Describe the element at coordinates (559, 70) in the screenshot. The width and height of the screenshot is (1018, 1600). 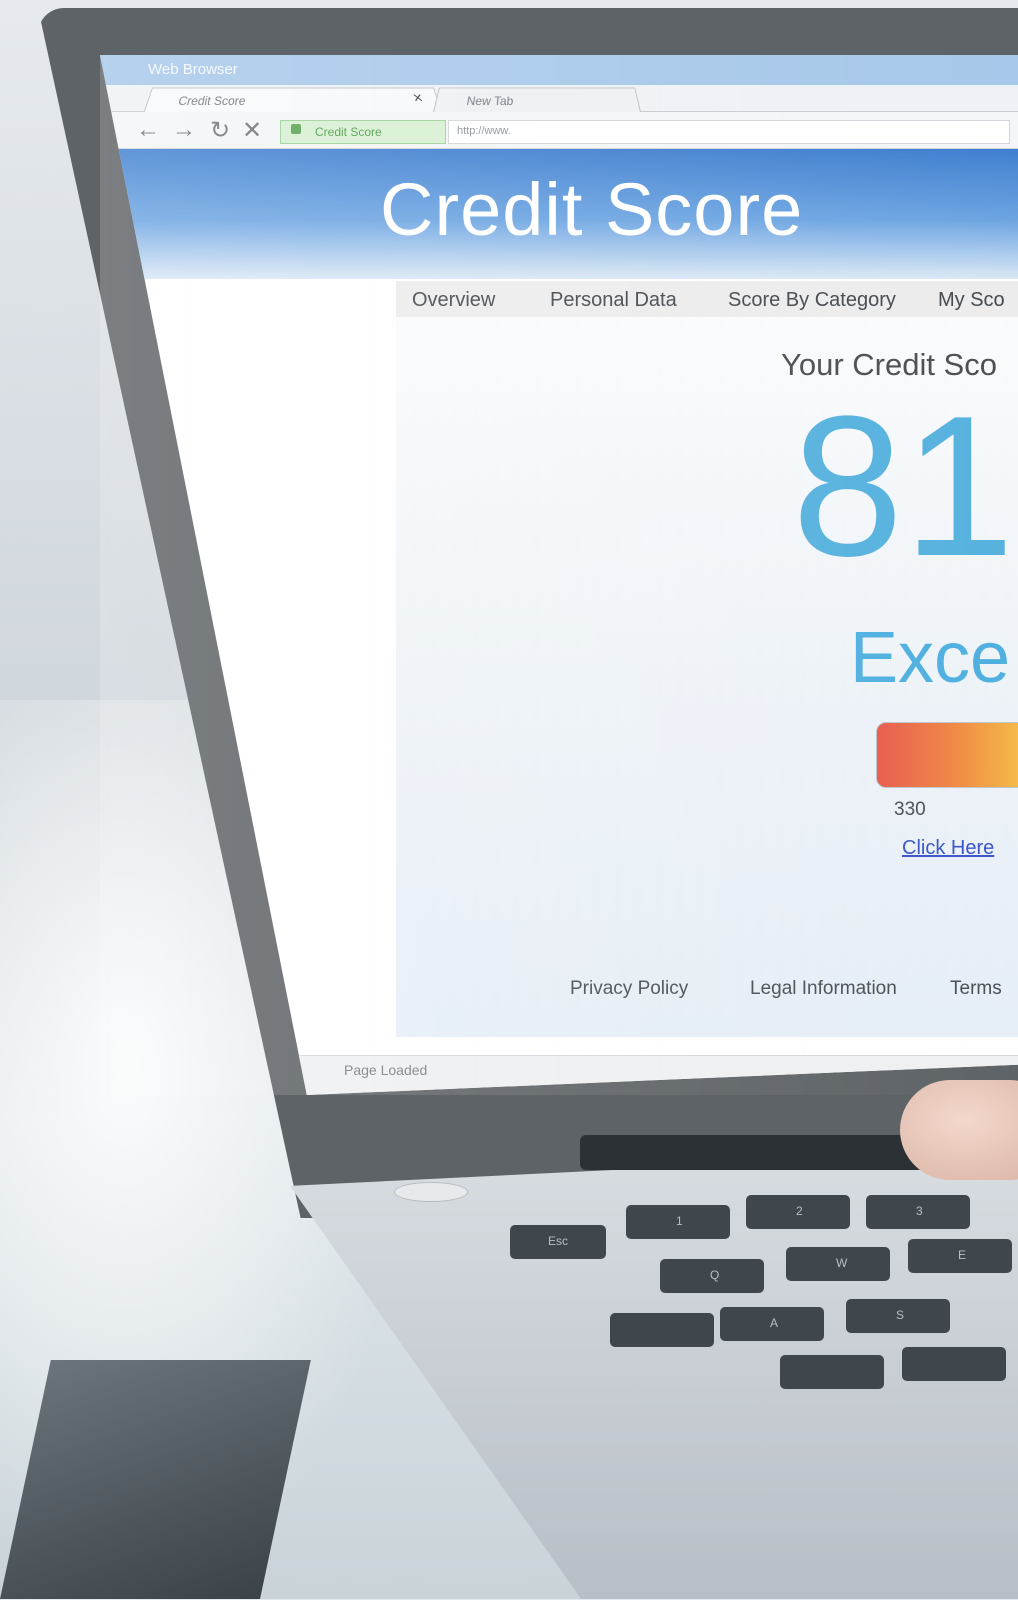
I see `browser-title-bar: Web Browser` at that location.